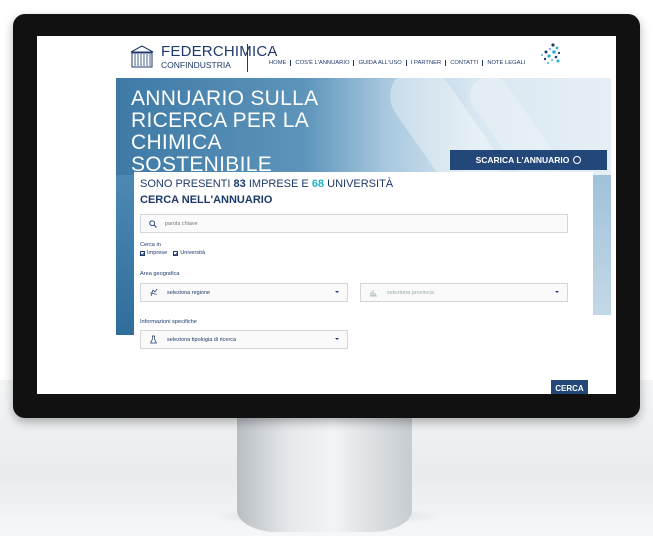  What do you see at coordinates (550, 53) in the screenshot?
I see `molecule-dots-icon` at bounding box center [550, 53].